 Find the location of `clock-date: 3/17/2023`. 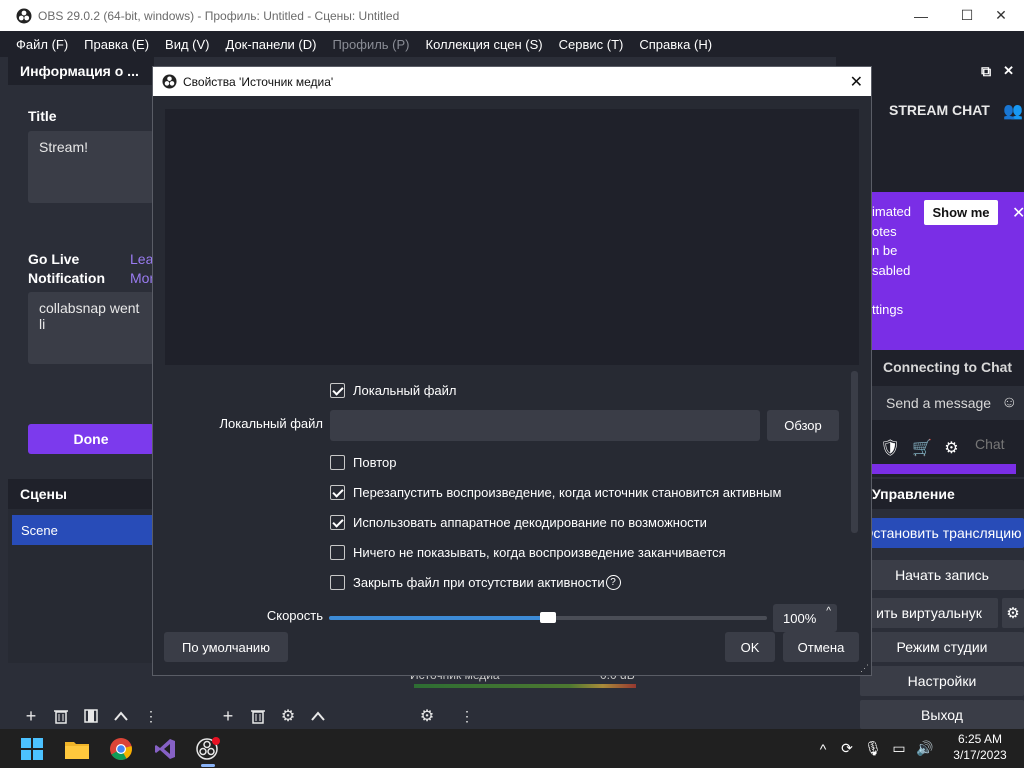

clock-date: 3/17/2023 is located at coordinates (980, 755).